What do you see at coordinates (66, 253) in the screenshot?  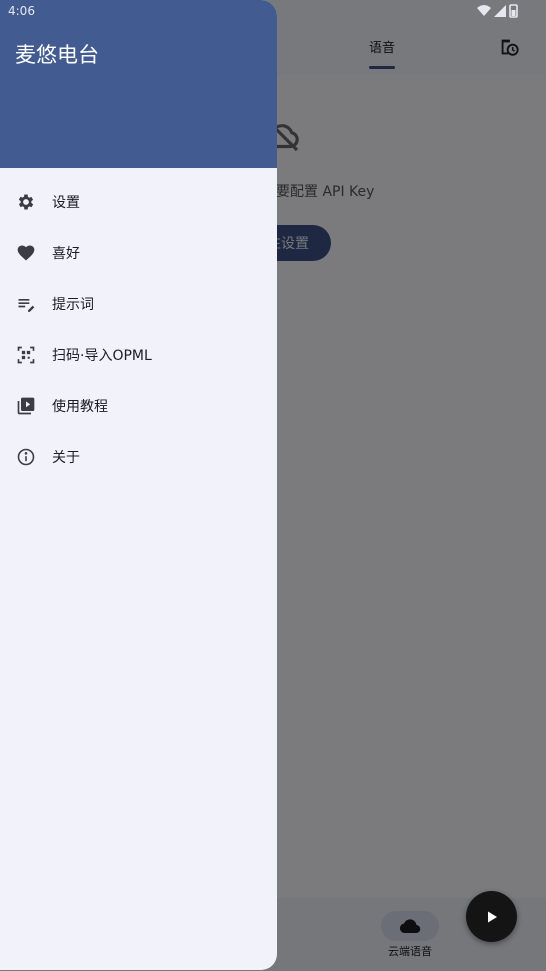 I see `menu-label-favorites: 喜好` at bounding box center [66, 253].